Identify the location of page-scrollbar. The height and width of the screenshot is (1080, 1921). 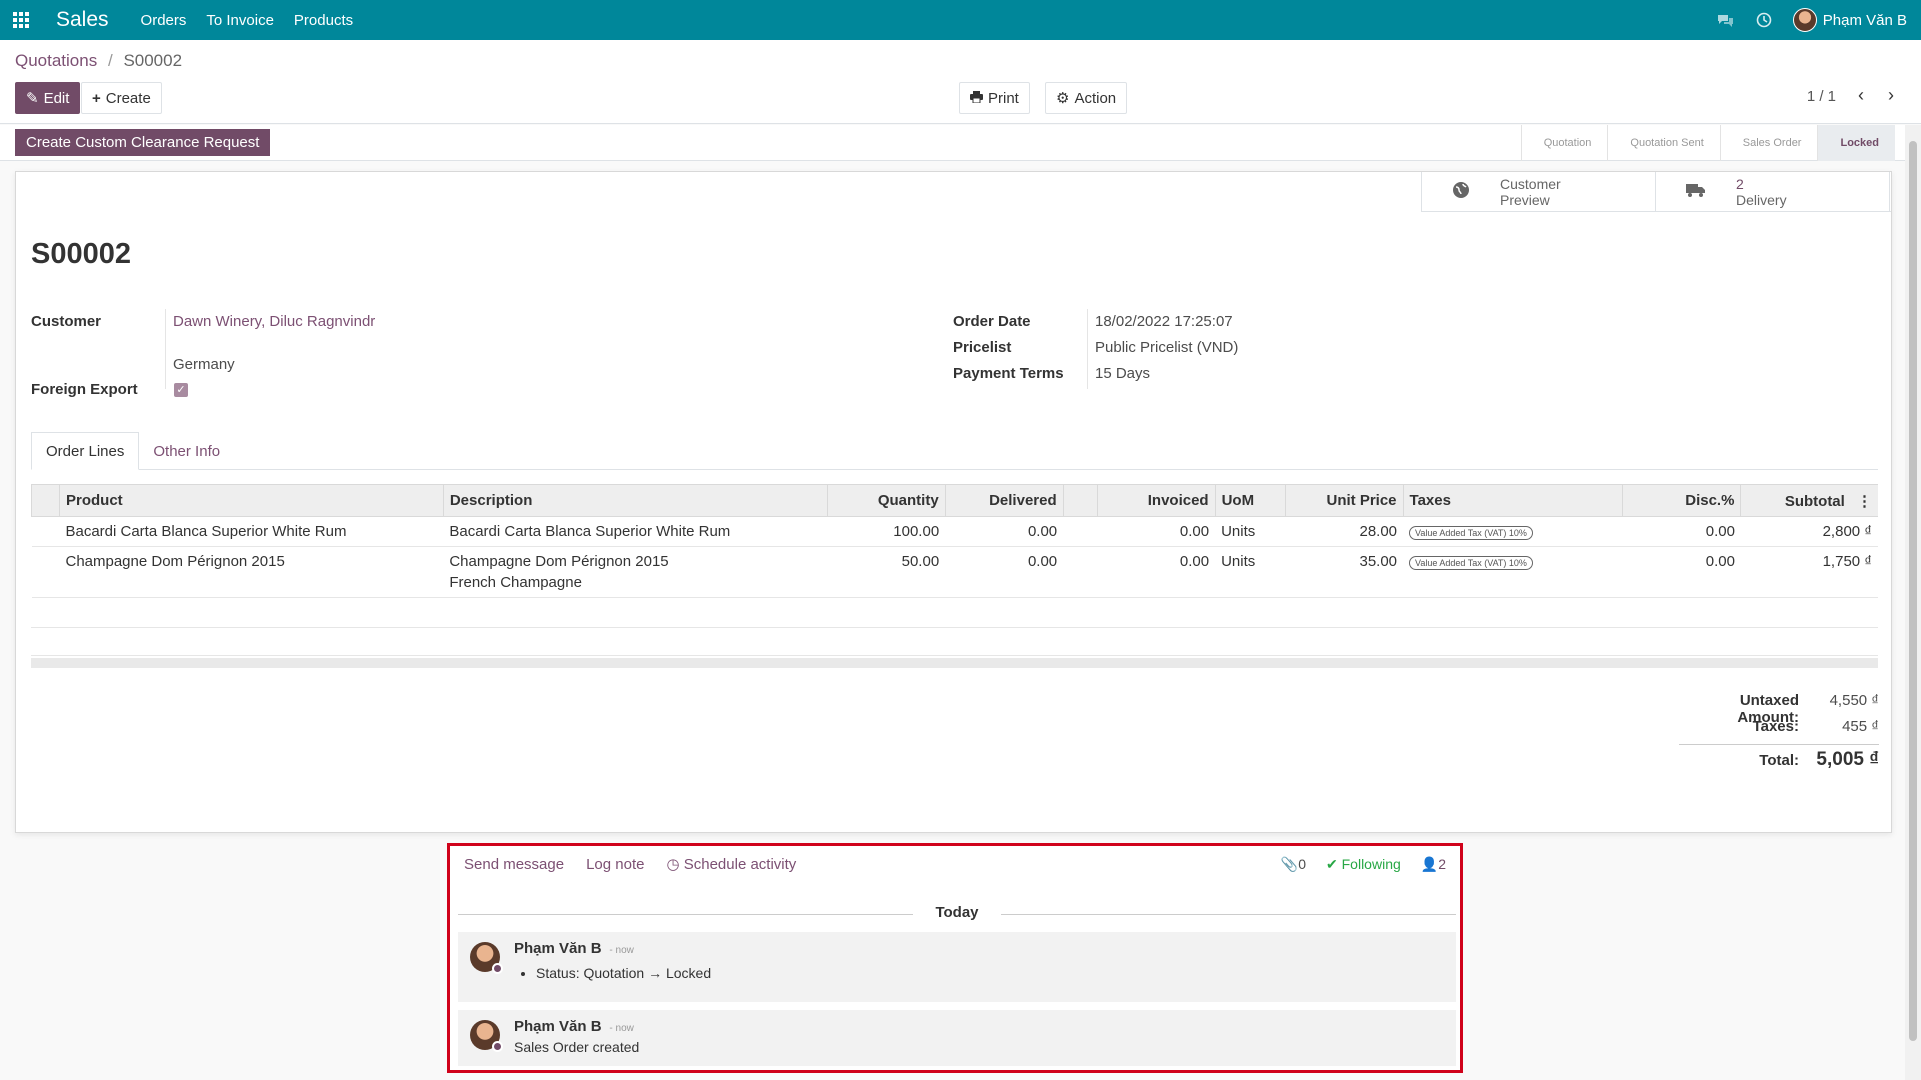
(1913, 602).